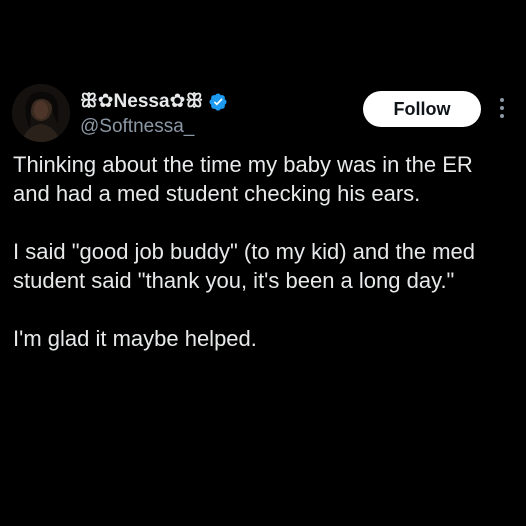  I want to click on display-name: ꕥ✿Nessa✿ꕥ, so click(141, 102).